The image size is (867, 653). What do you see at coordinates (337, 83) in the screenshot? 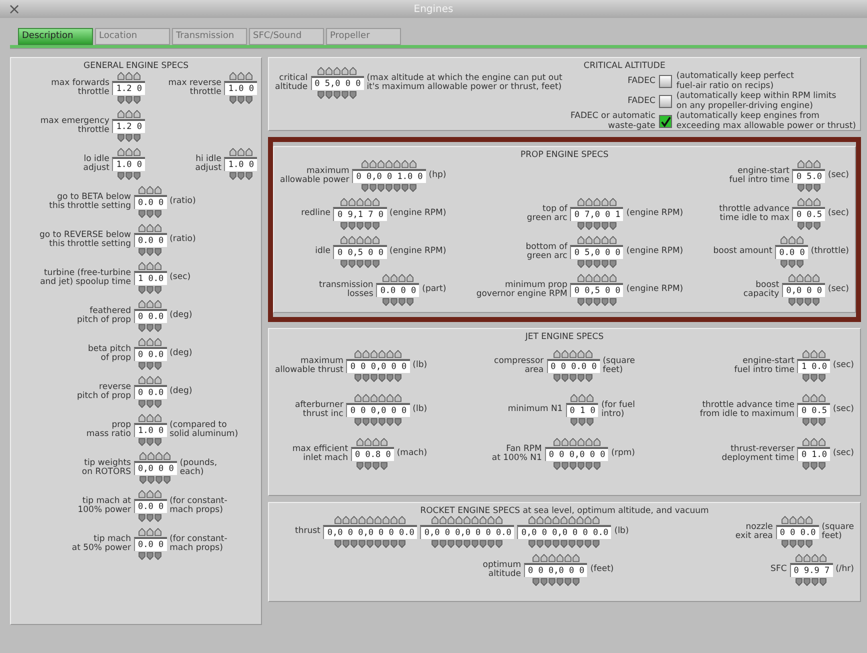
I see `value-field: 0 5,0 0 0` at bounding box center [337, 83].